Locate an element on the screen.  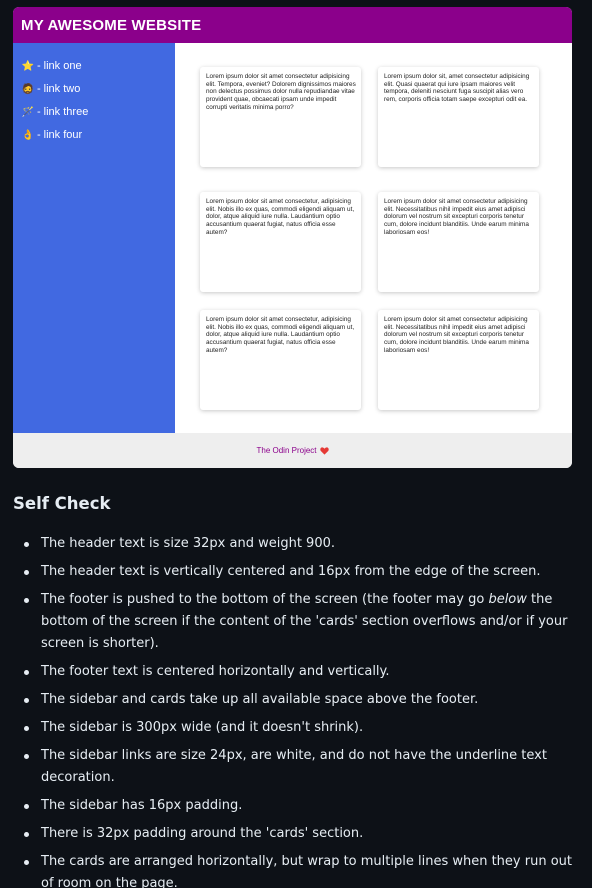
sidebar-link-two: 🧔 - link two is located at coordinates (51, 89).